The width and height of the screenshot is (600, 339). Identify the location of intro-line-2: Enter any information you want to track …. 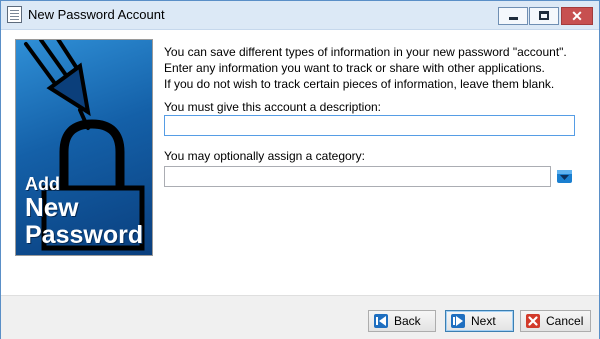
(354, 68).